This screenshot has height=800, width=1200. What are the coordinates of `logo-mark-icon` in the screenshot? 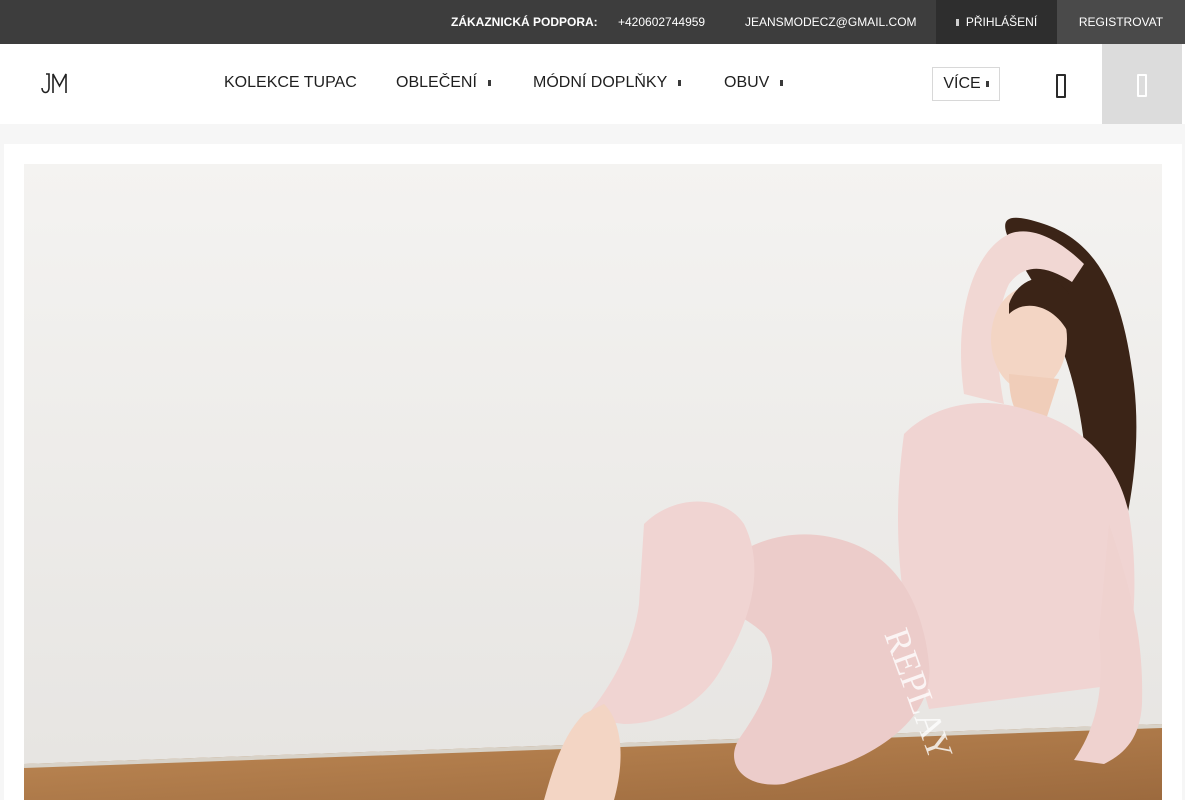 It's located at (54, 83).